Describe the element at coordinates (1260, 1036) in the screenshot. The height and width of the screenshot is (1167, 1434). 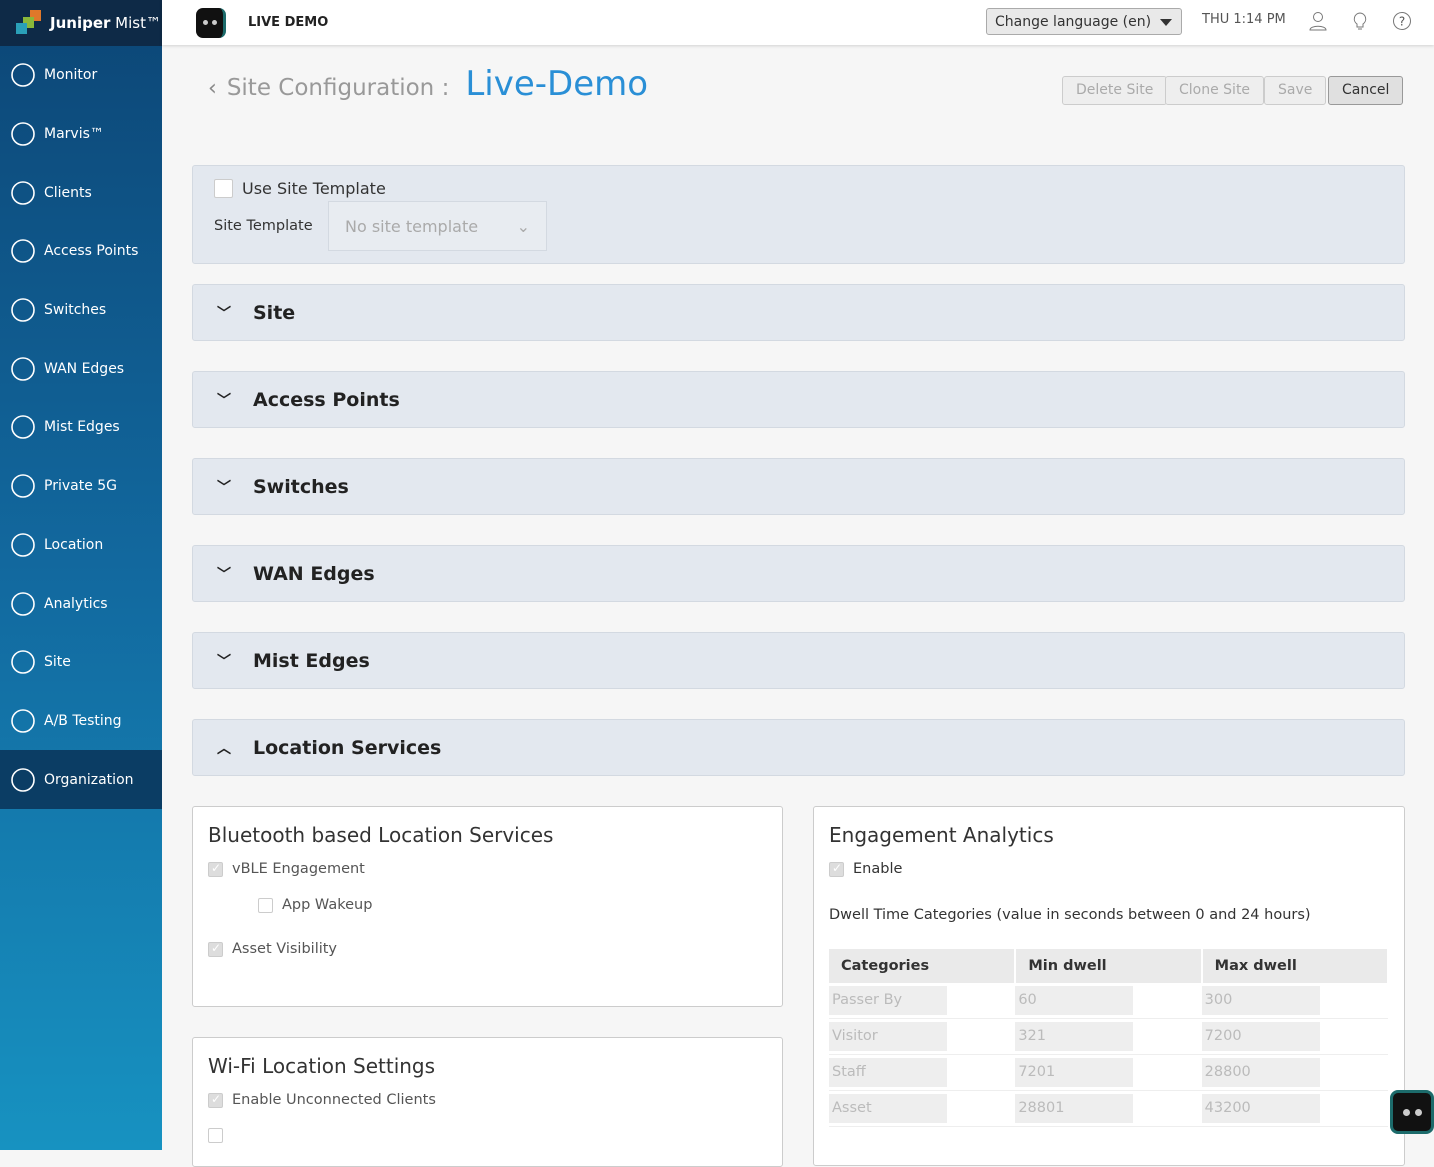
I see `dwell-input: 7200` at that location.